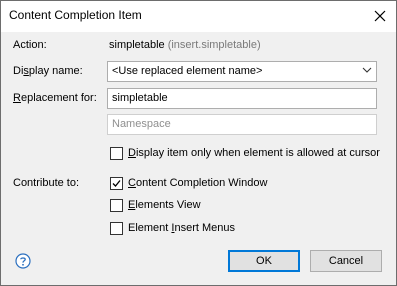 This screenshot has height=286, width=397. Describe the element at coordinates (140, 98) in the screenshot. I see `replacement-for-value: simpletable` at that location.